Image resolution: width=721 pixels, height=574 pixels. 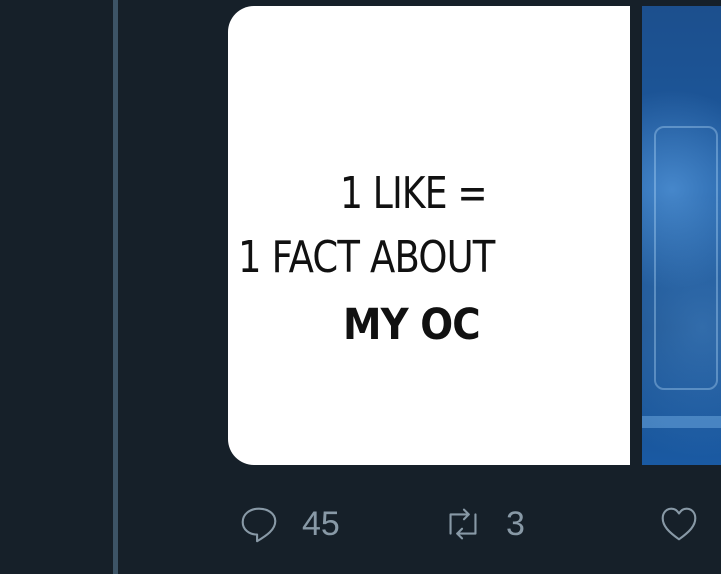 I want to click on like-button, so click(x=679, y=524).